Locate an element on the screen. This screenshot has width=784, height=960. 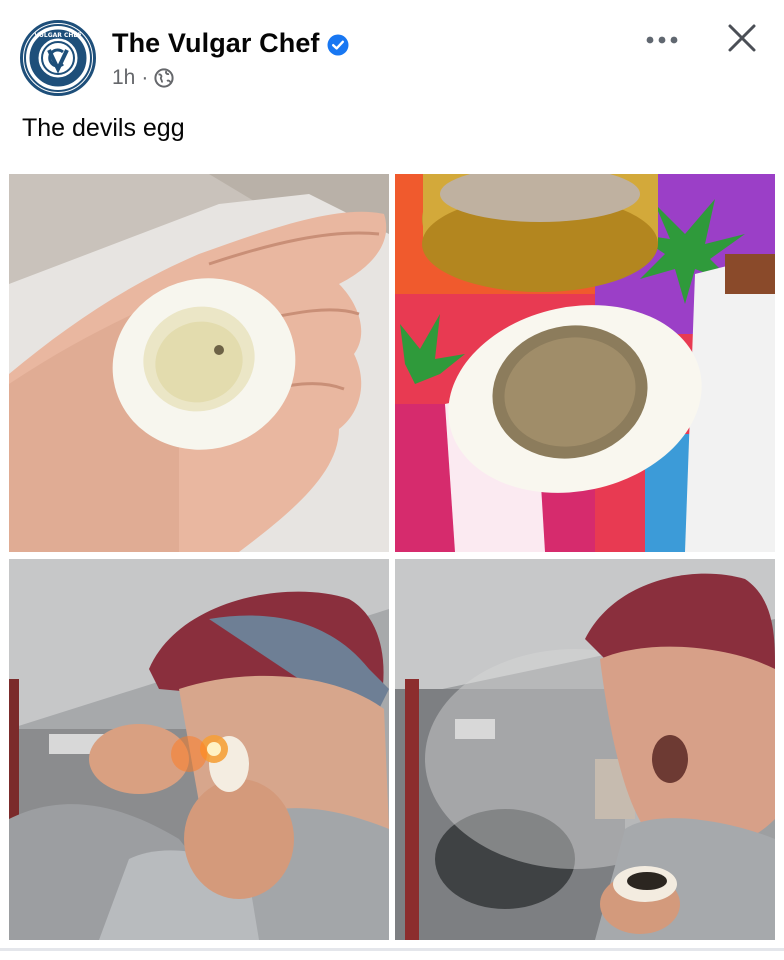
logo-text: VULGAR CHEF is located at coordinates (57, 35).